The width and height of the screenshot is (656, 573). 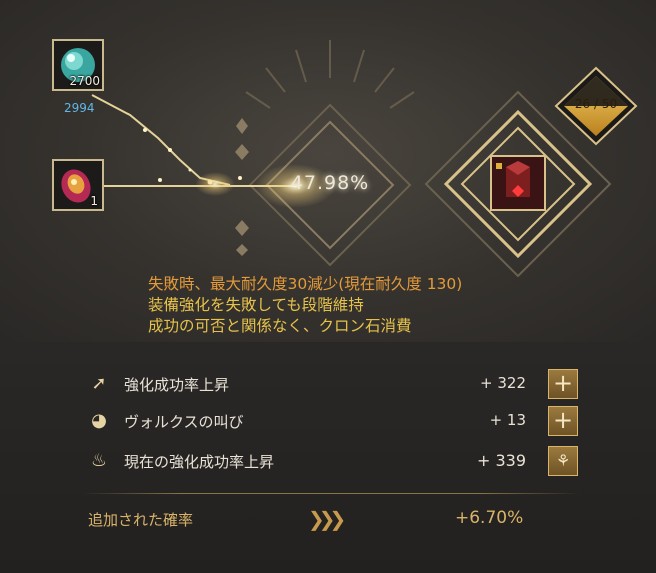 What do you see at coordinates (489, 518) in the screenshot?
I see `added-rate-value: +6.70%` at bounding box center [489, 518].